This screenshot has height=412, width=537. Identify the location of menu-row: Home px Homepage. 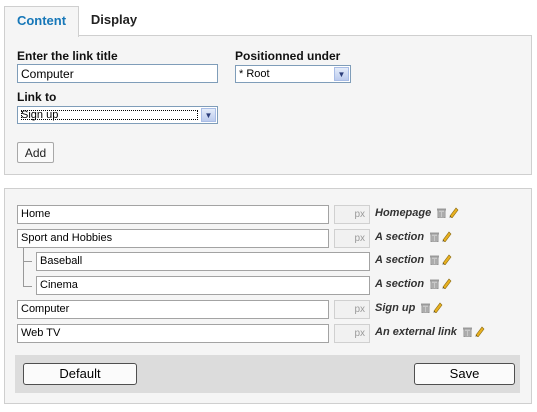
(268, 216).